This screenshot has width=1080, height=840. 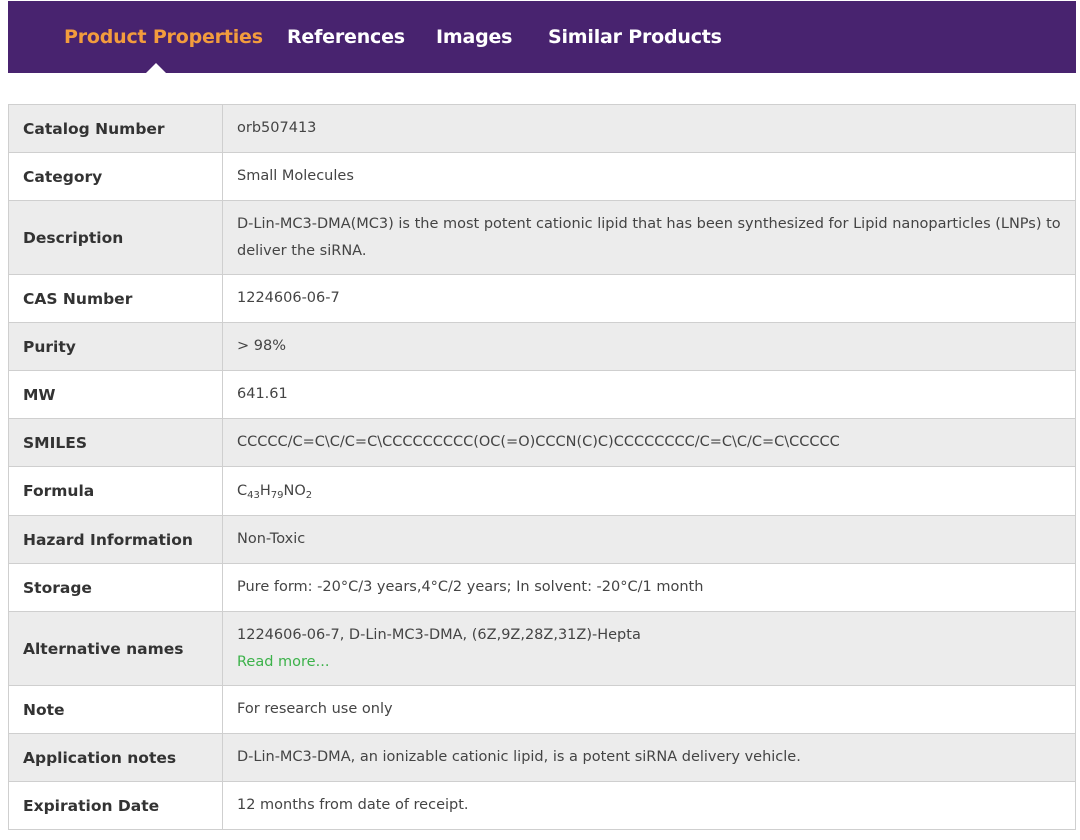 What do you see at coordinates (115, 539) in the screenshot?
I see `row-label: Hazard Information` at bounding box center [115, 539].